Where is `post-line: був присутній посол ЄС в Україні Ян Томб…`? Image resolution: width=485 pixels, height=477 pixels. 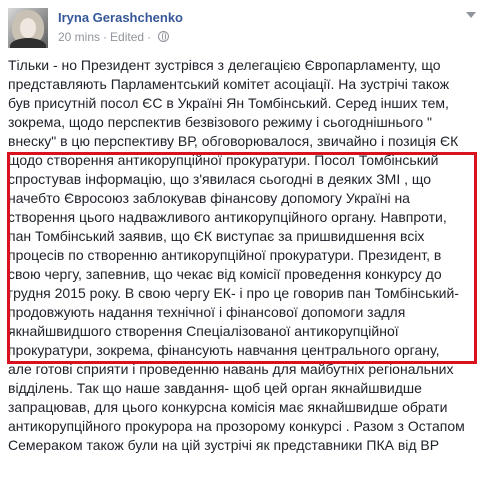
post-line: був присутній посол ЄС в Україні Ян Томб… is located at coordinates (228, 103).